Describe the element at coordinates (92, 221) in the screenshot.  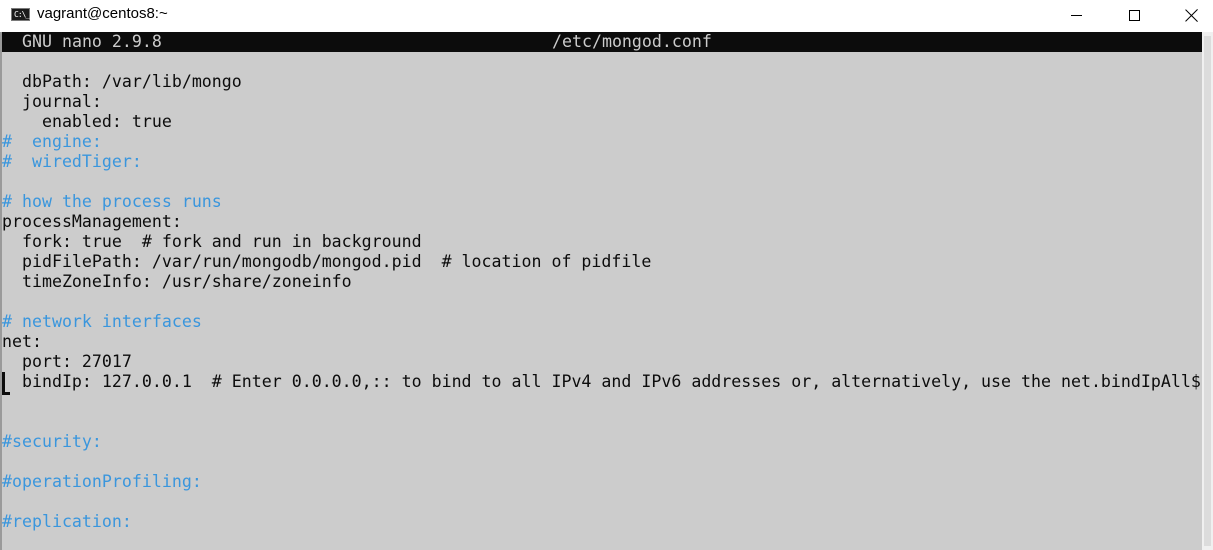
I see `config-line: processManagement:` at that location.